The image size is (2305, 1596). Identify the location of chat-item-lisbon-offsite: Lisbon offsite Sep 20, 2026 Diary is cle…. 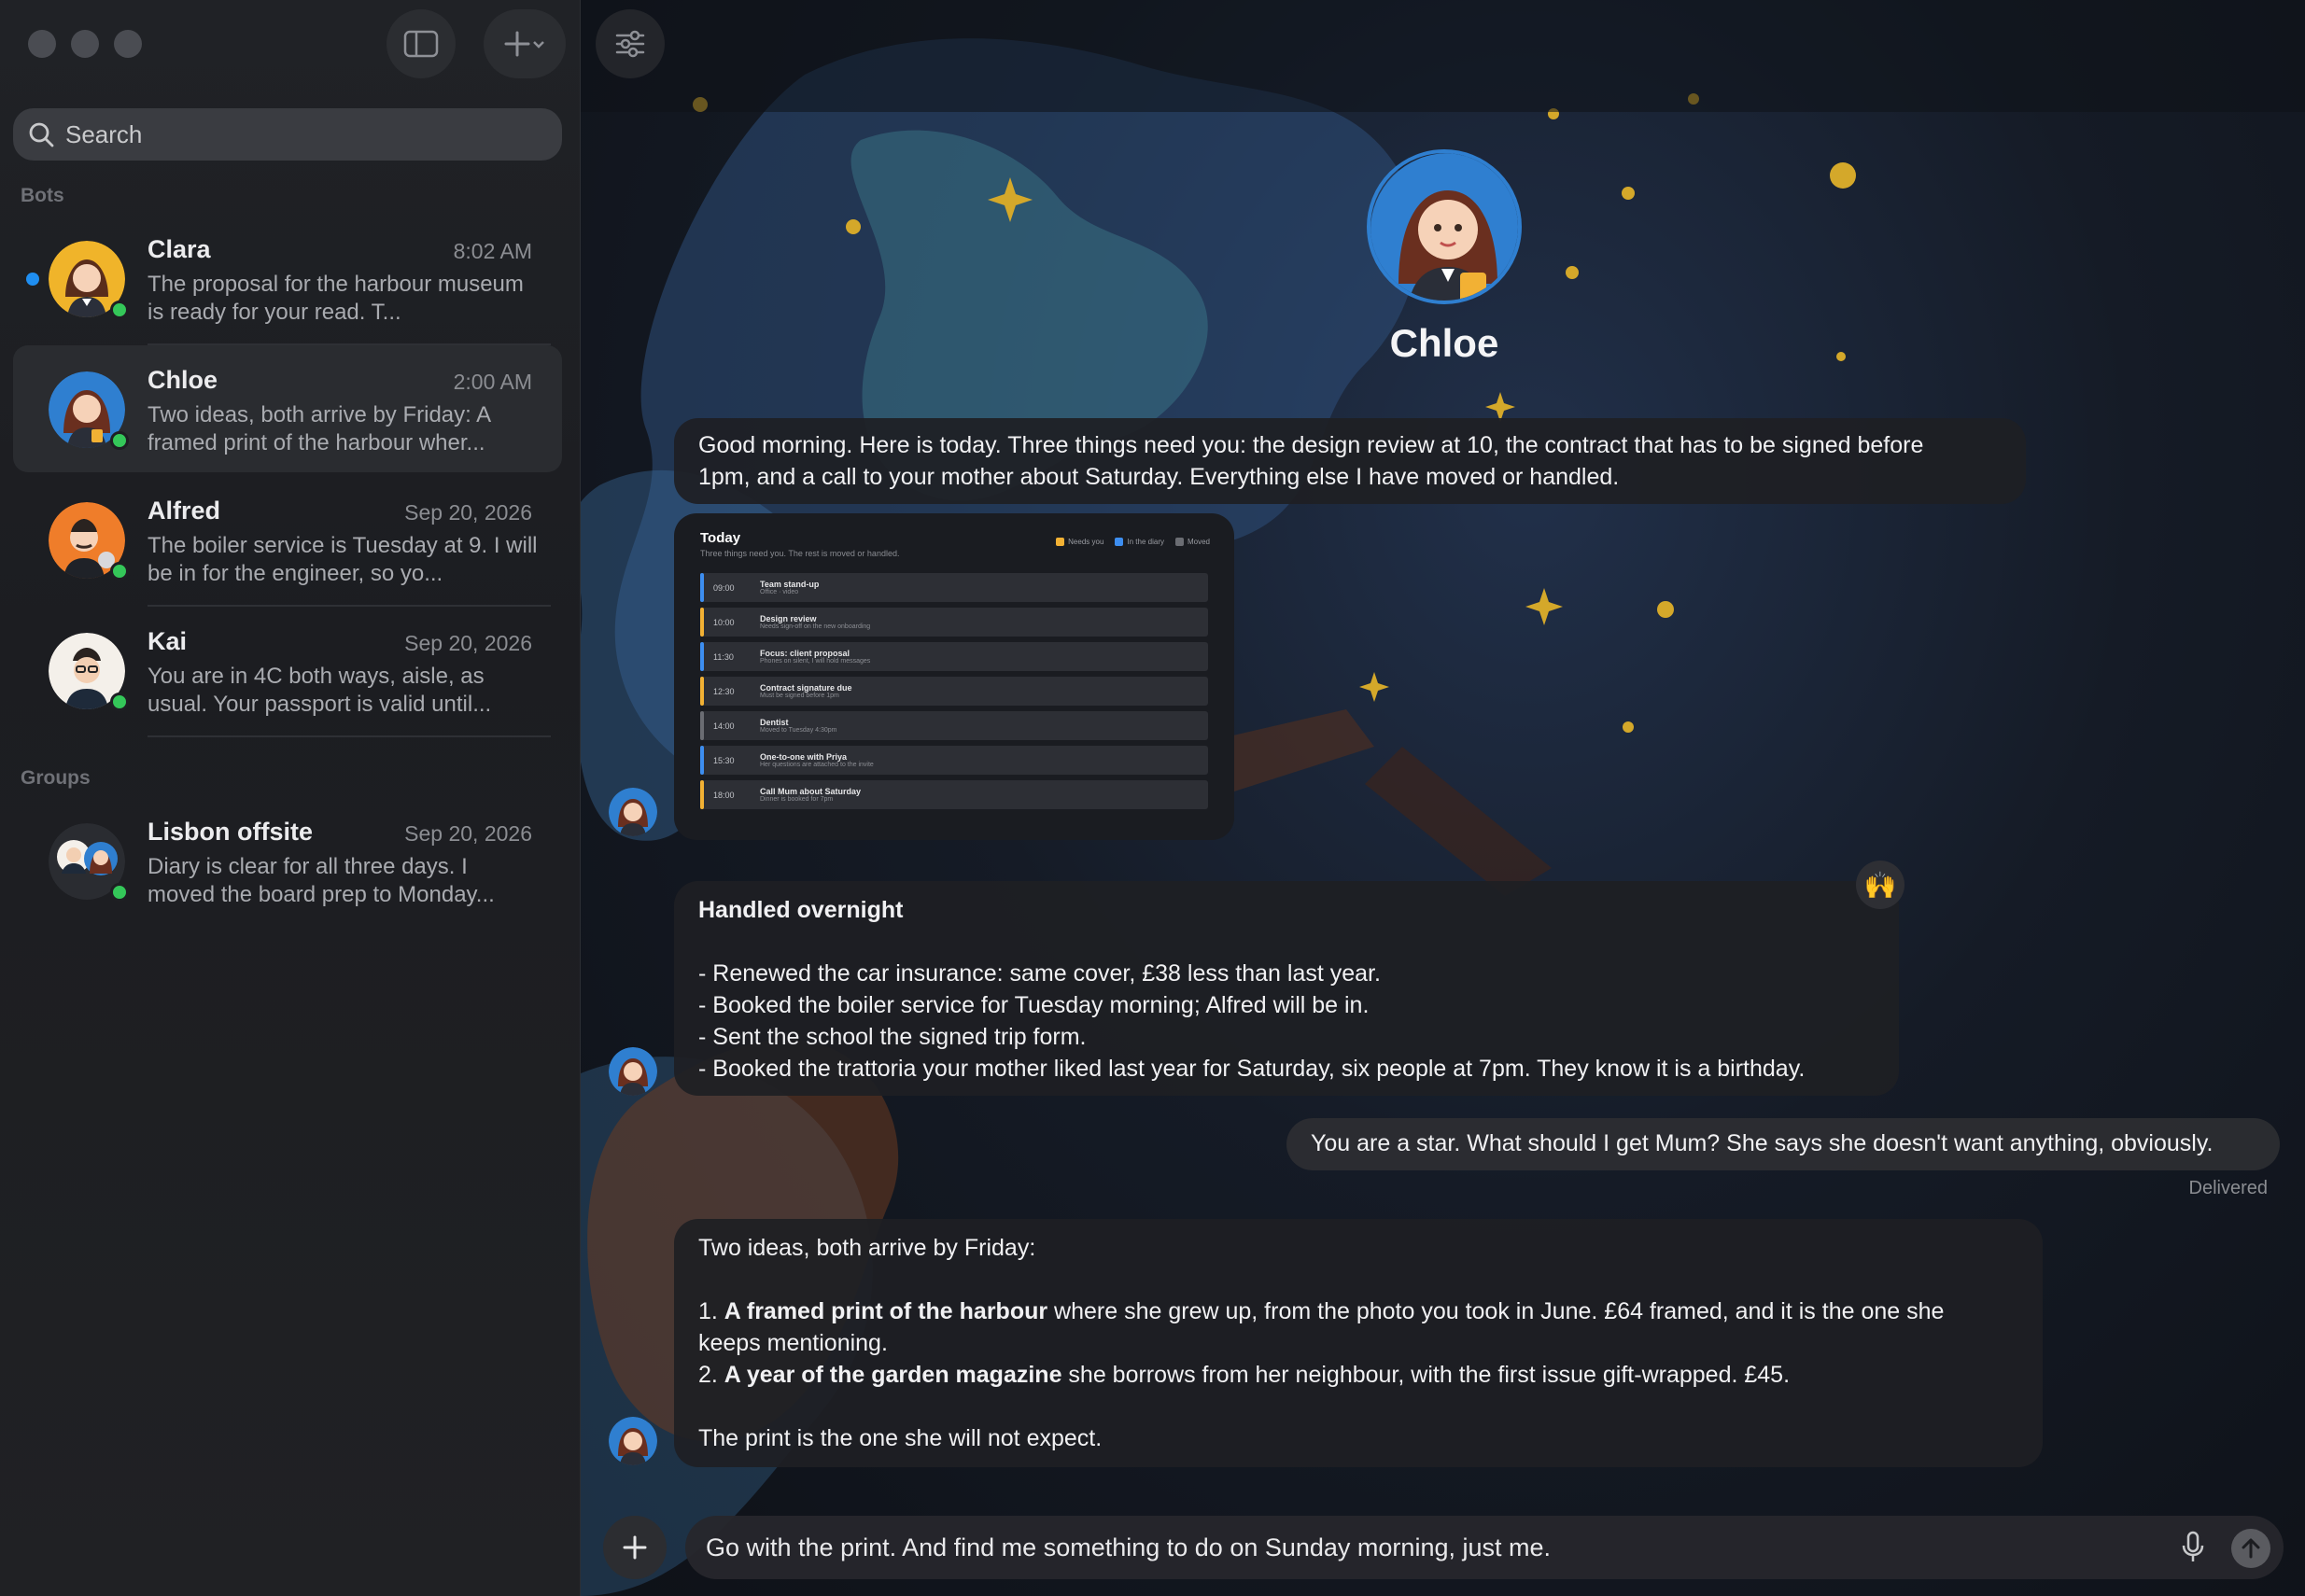
(287, 860).